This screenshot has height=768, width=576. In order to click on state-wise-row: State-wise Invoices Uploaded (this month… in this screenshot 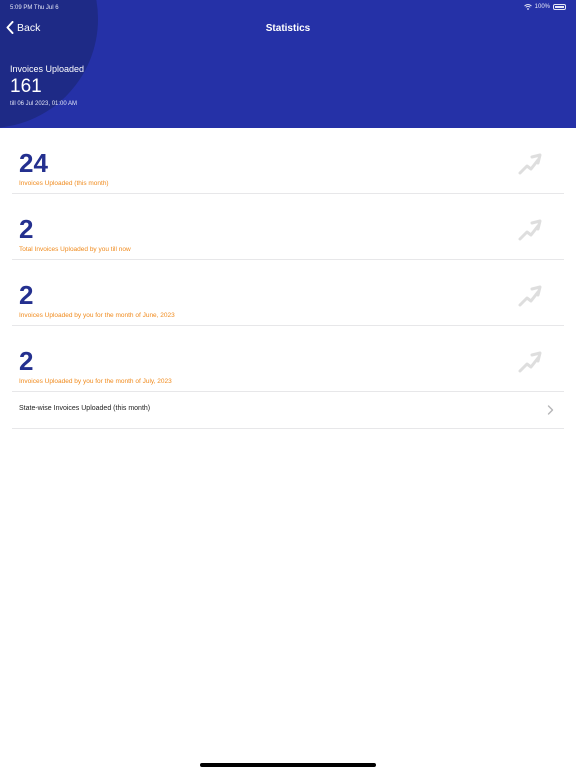, I will do `click(288, 410)`.